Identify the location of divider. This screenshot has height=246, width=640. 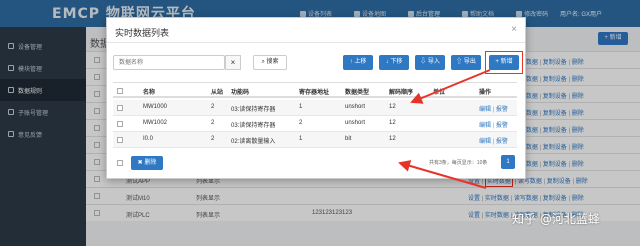
(316, 42).